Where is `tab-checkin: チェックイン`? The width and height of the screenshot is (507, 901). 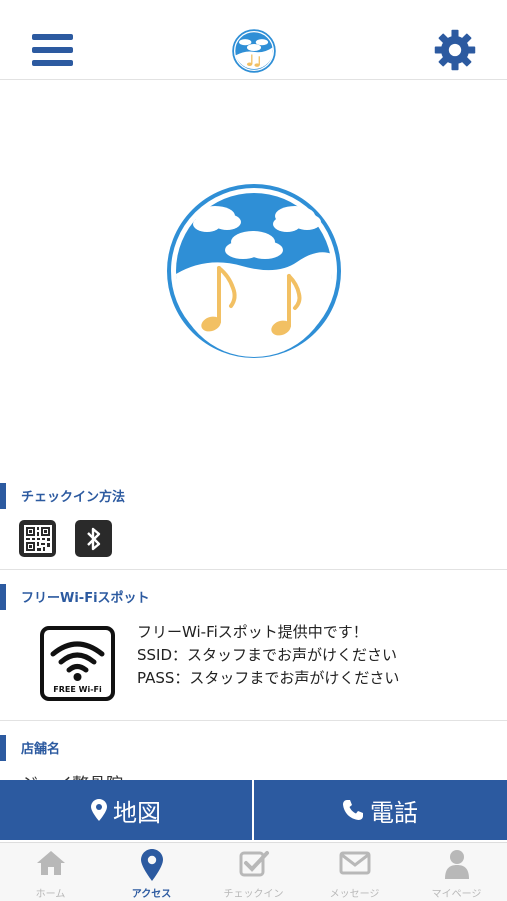 tab-checkin: チェックイン is located at coordinates (253, 872).